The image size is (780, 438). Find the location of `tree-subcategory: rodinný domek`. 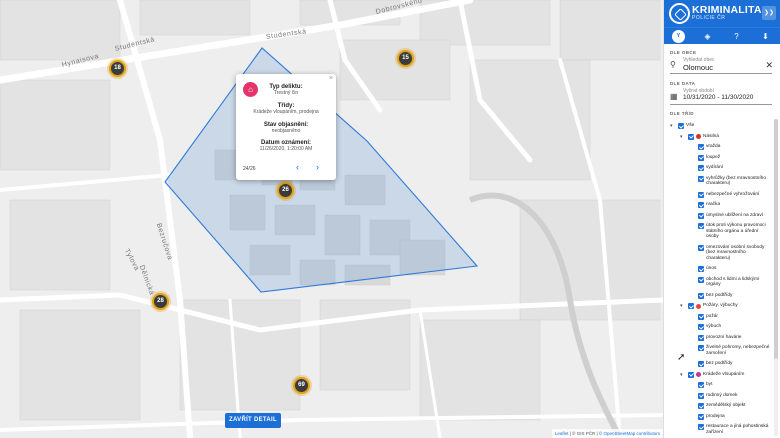

tree-subcategory: rodinný domek is located at coordinates (738, 396).